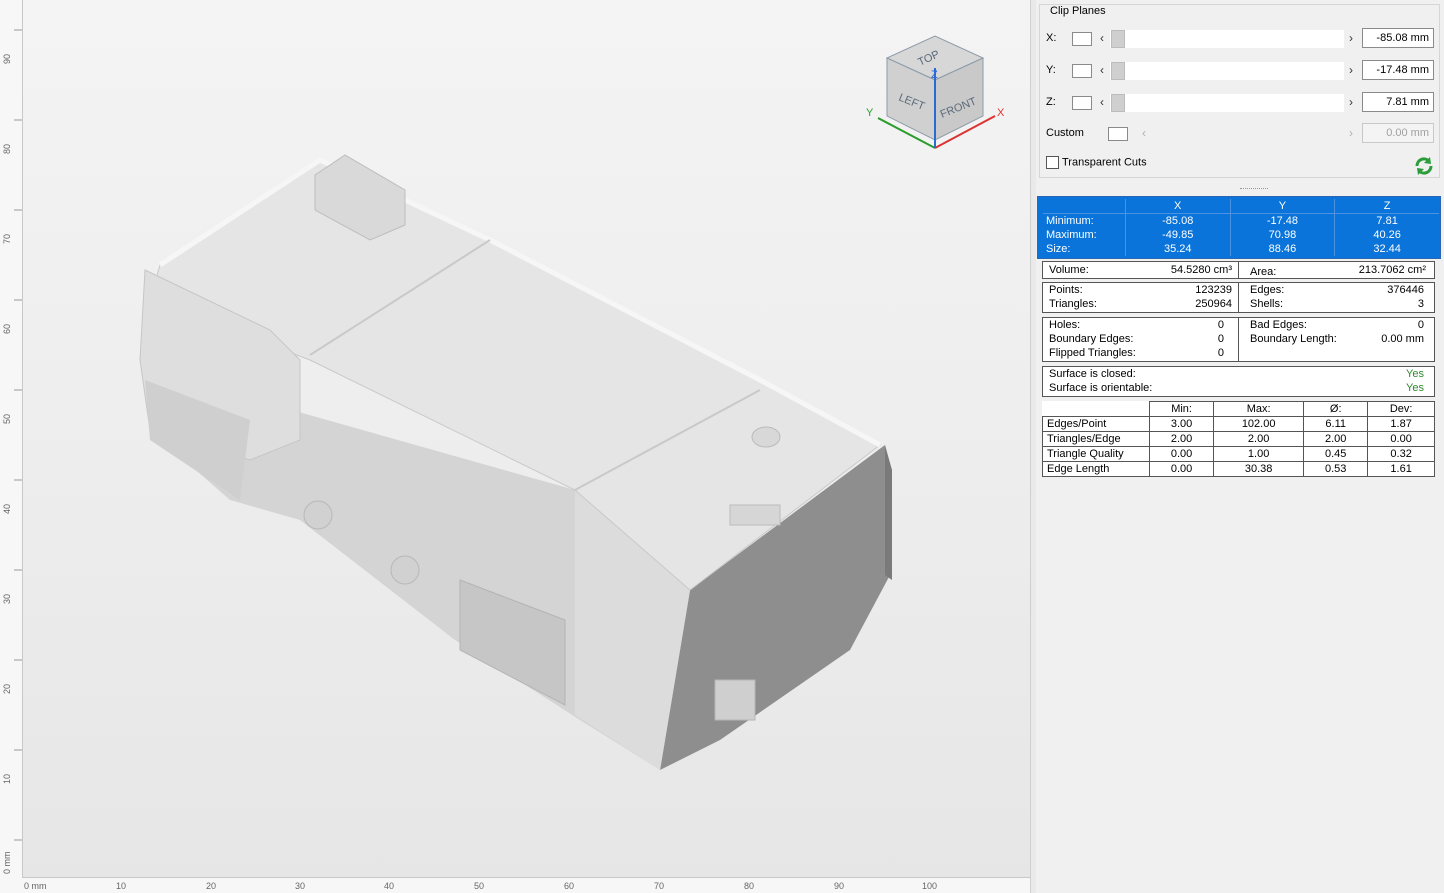 This screenshot has height=893, width=1444. Describe the element at coordinates (7, 598) in the screenshot. I see `ruler-label: 30` at that location.